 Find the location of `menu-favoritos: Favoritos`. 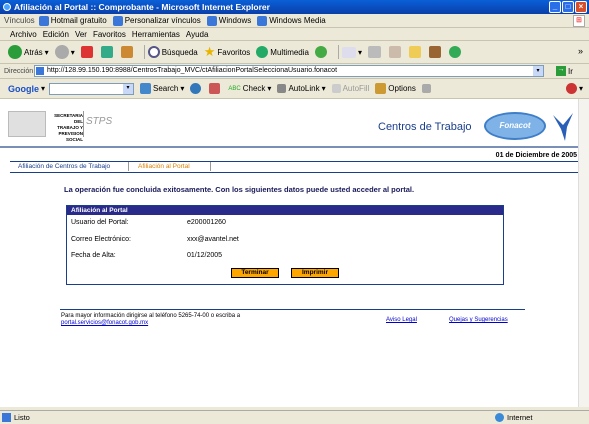

menu-favoritos: Favoritos is located at coordinates (109, 34).